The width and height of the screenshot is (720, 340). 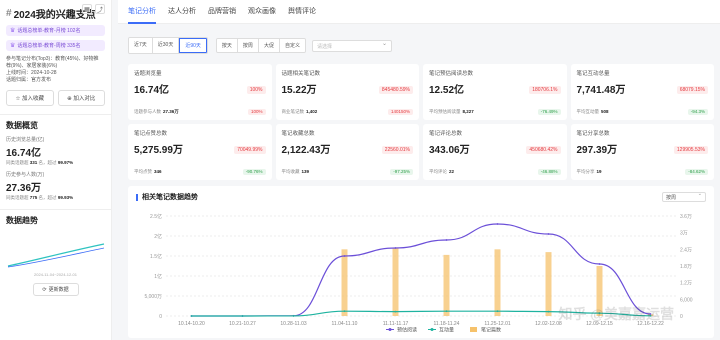 What do you see at coordinates (227, 45) in the screenshot?
I see `granularity-option-0: 按天` at bounding box center [227, 45].